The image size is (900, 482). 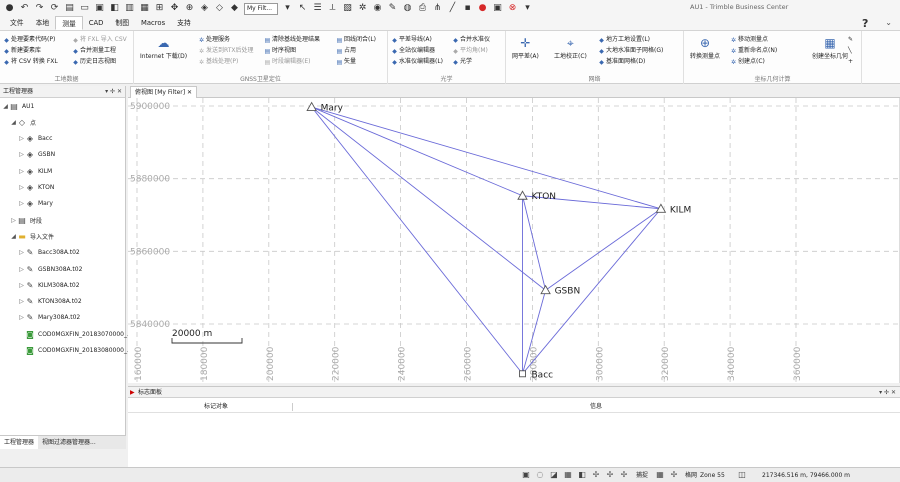 I want to click on extra-tool-3-icon: +, so click(x=850, y=62).